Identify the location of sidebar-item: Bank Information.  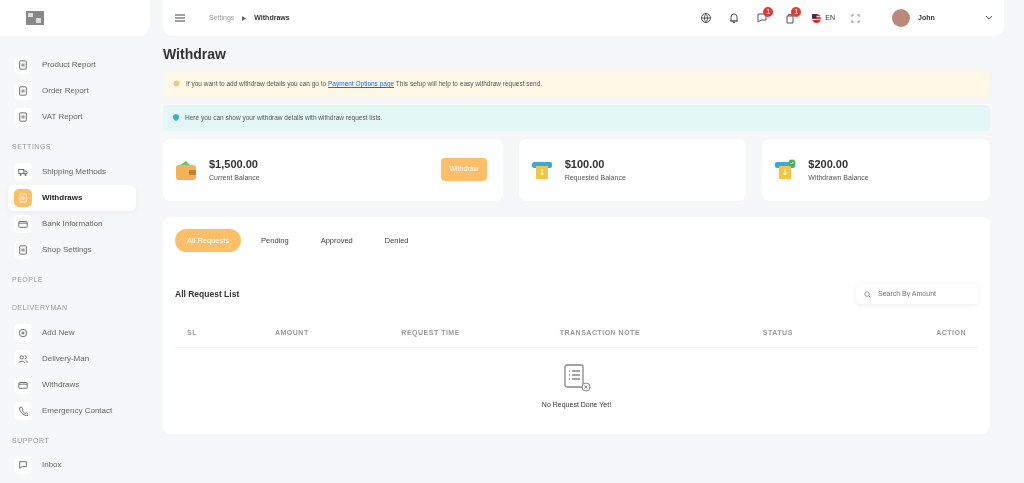
(72, 223).